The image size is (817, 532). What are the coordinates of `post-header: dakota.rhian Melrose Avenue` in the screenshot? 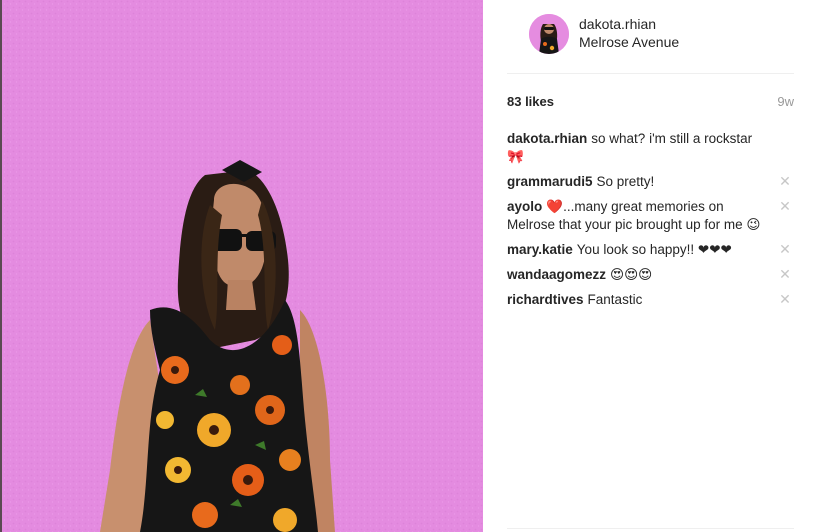 It's located at (650, 37).